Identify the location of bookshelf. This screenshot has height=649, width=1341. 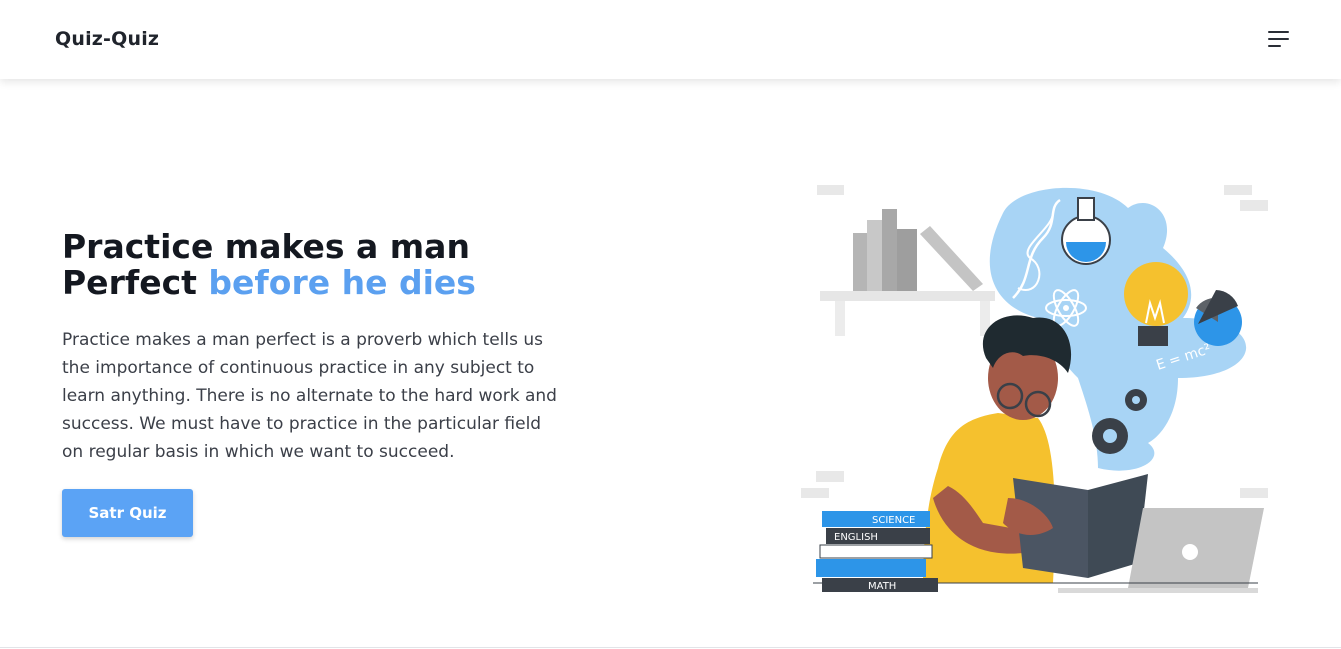
(907, 272).